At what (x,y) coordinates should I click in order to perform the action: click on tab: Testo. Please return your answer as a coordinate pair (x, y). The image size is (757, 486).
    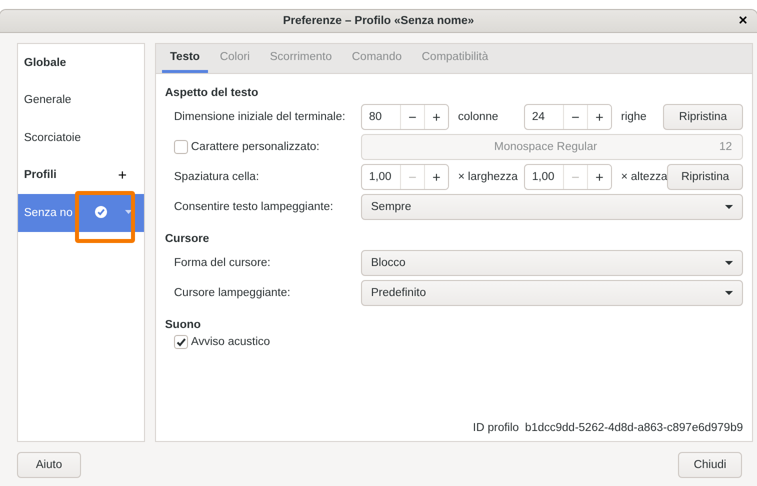
    Looking at the image, I should click on (185, 58).